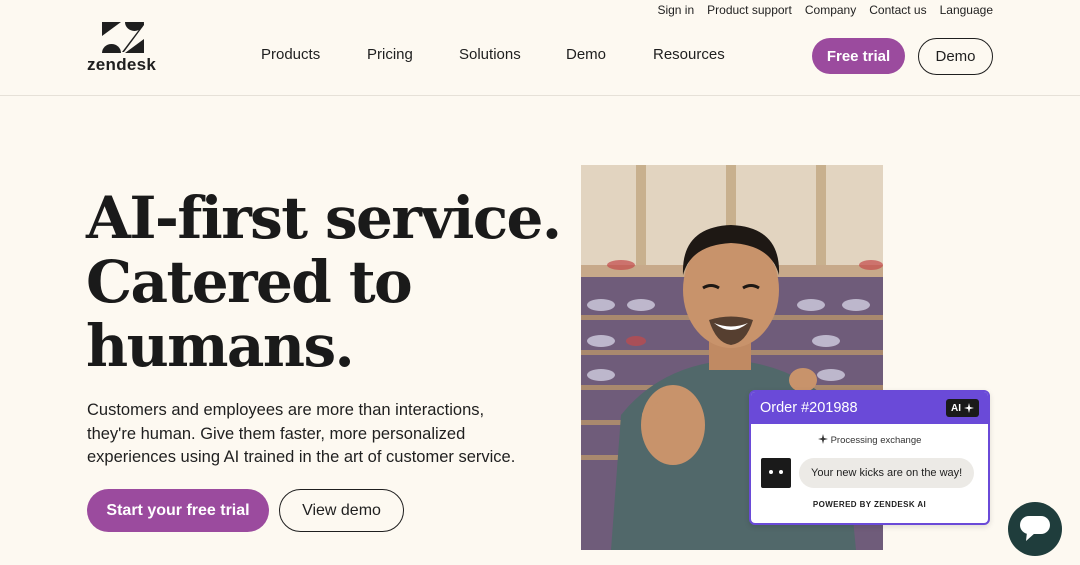 Image resolution: width=1080 pixels, height=565 pixels. What do you see at coordinates (220, 346) in the screenshot?
I see `headline-line-3: humans.` at bounding box center [220, 346].